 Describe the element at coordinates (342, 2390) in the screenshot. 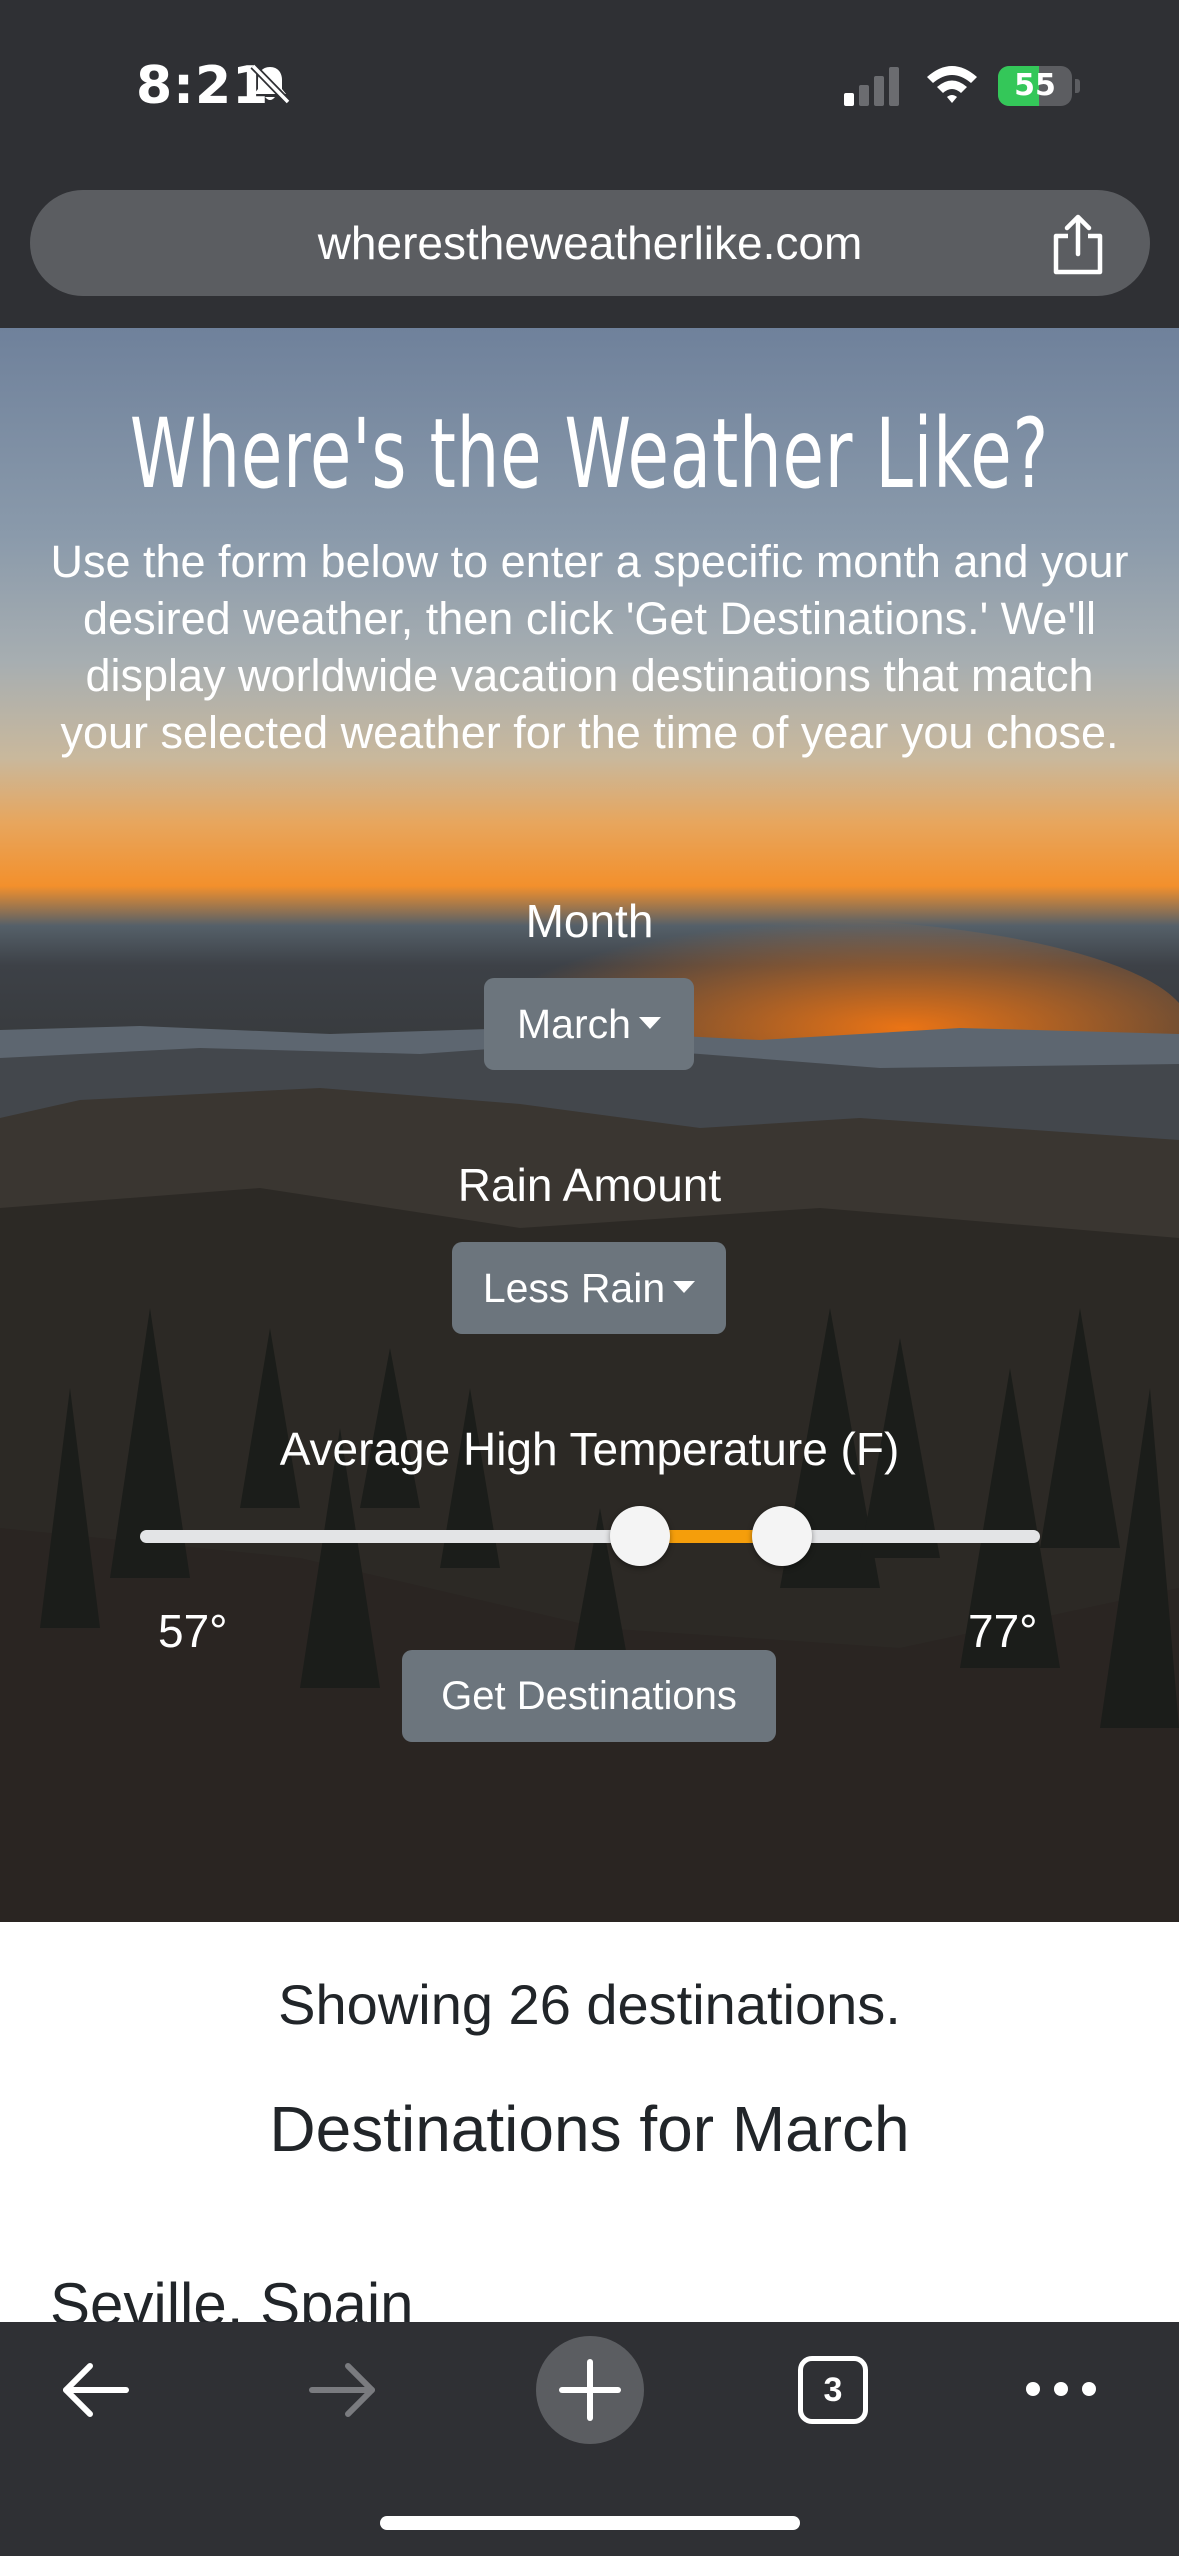

I see `forward-arrow-icon` at that location.